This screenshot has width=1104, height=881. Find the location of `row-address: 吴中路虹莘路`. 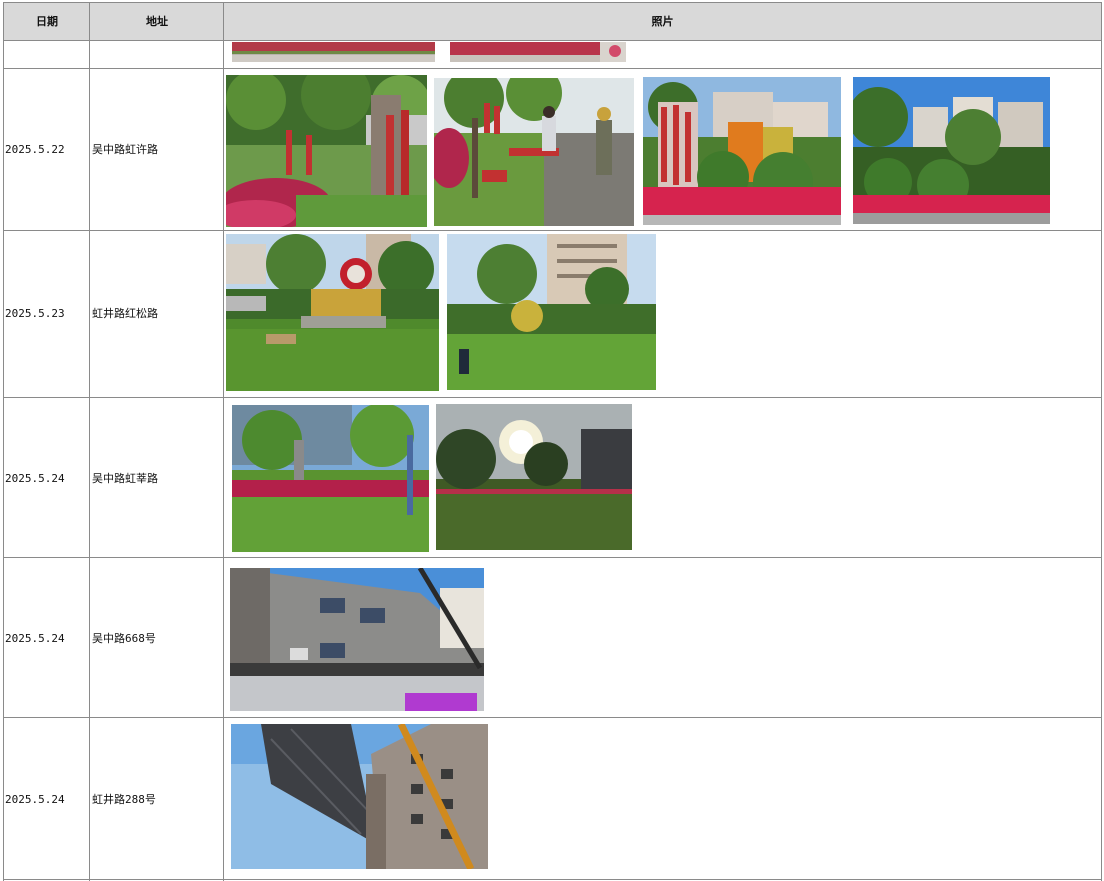

row-address: 吴中路虹莘路 is located at coordinates (125, 478).